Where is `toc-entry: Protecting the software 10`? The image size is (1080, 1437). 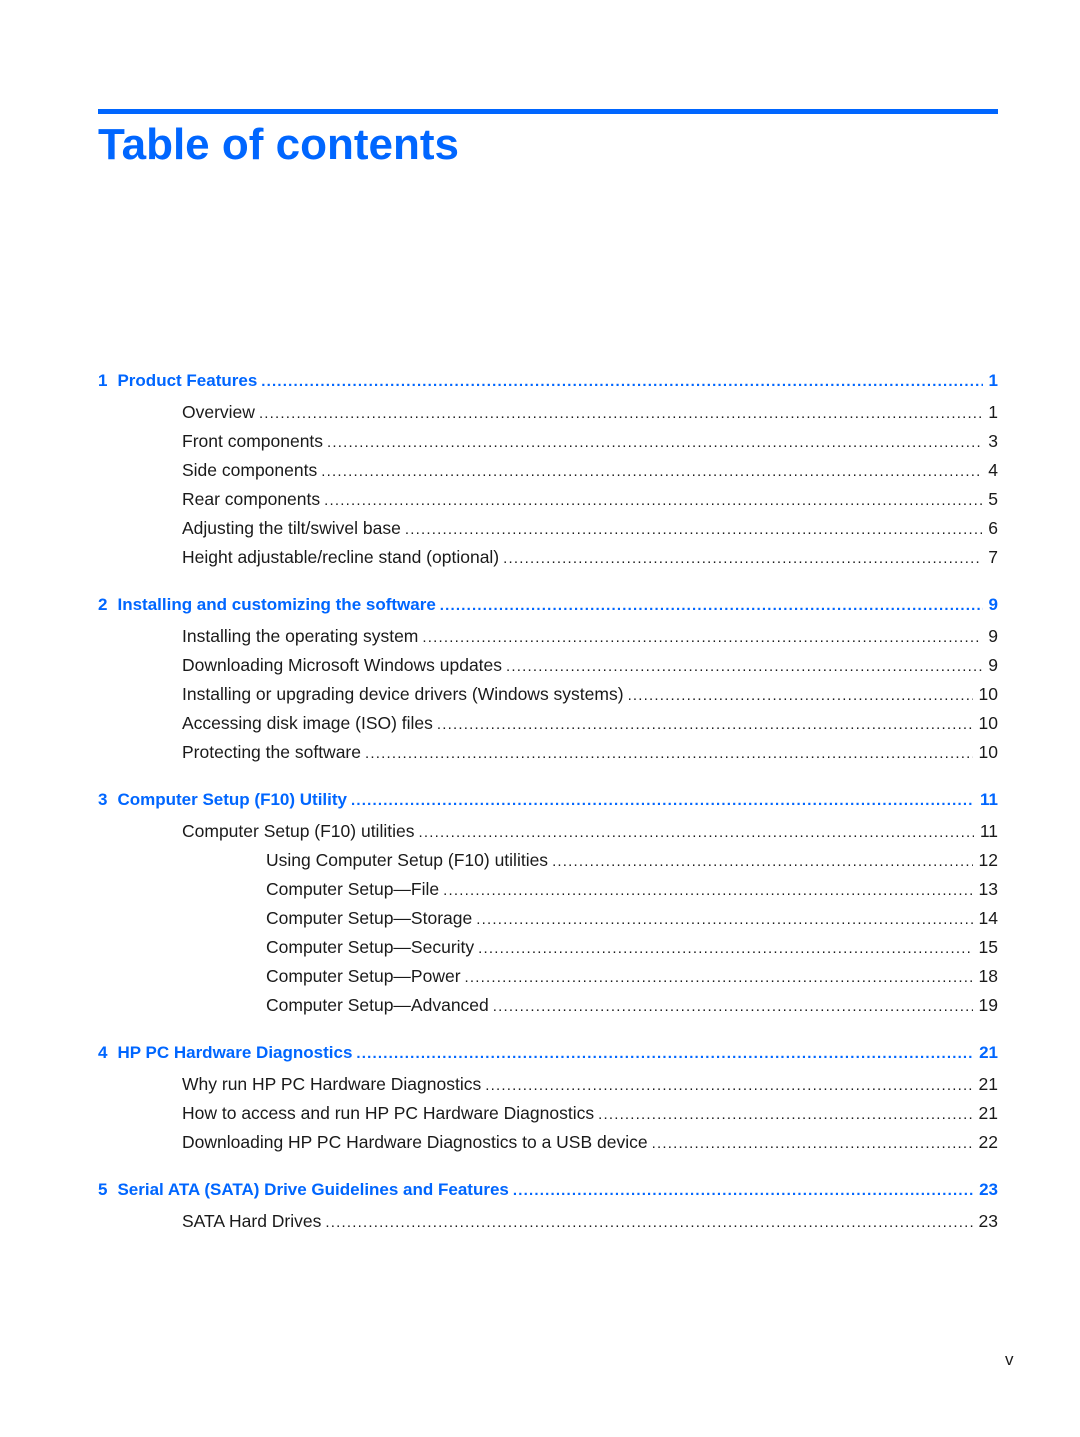
toc-entry: Protecting the software 10 is located at coordinates (548, 756).